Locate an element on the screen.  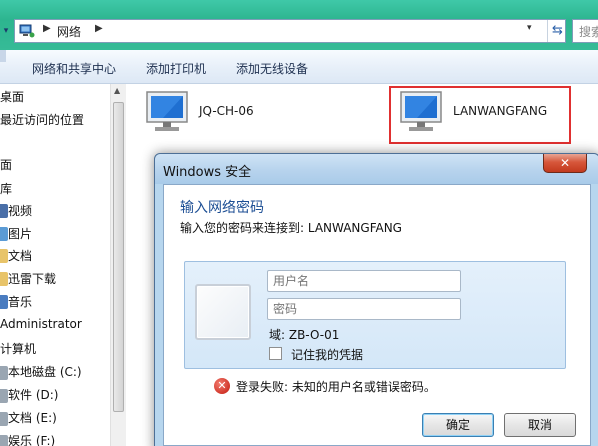
nav-history-dropdown-icon: ▾ is located at coordinates (6, 31).